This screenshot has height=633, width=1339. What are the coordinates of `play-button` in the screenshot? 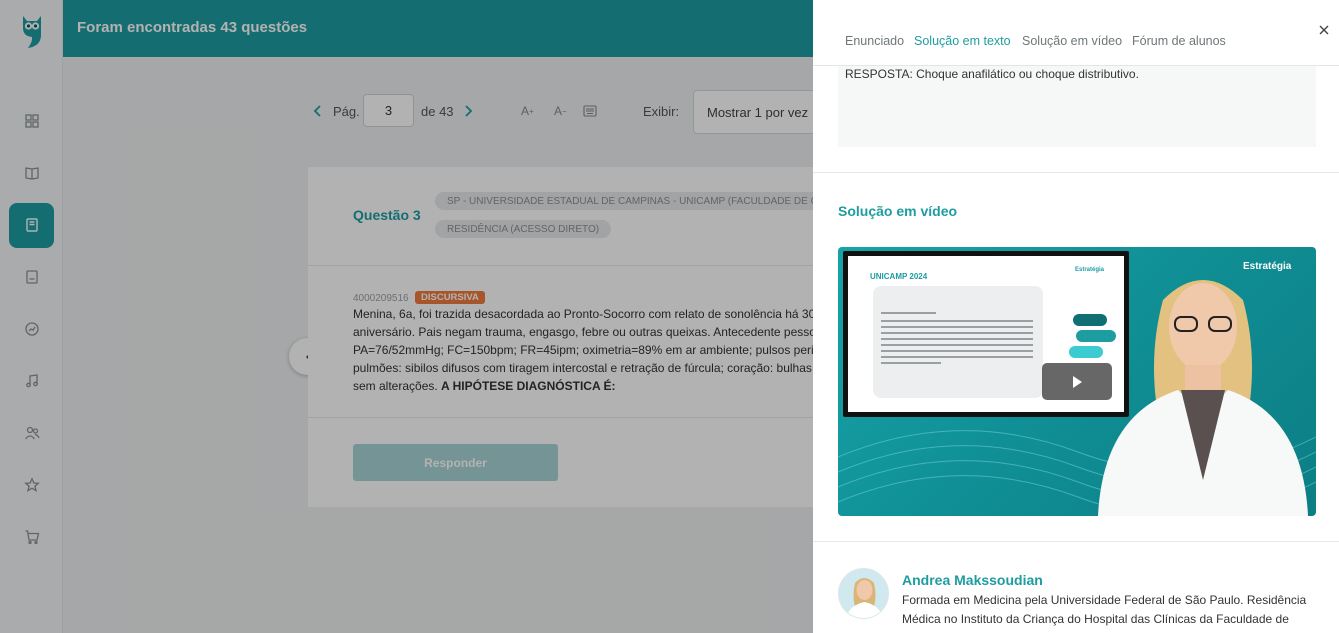 It's located at (1077, 381).